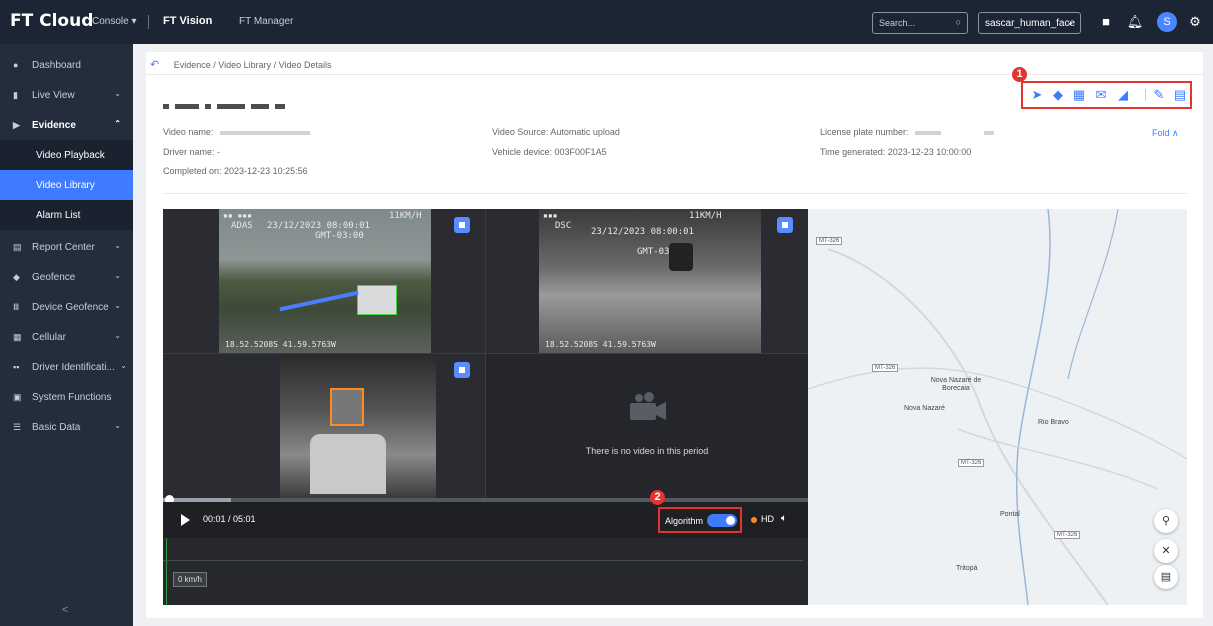 This screenshot has height=626, width=1213. I want to click on account-select: sascar_human_face ⌄, so click(1029, 23).